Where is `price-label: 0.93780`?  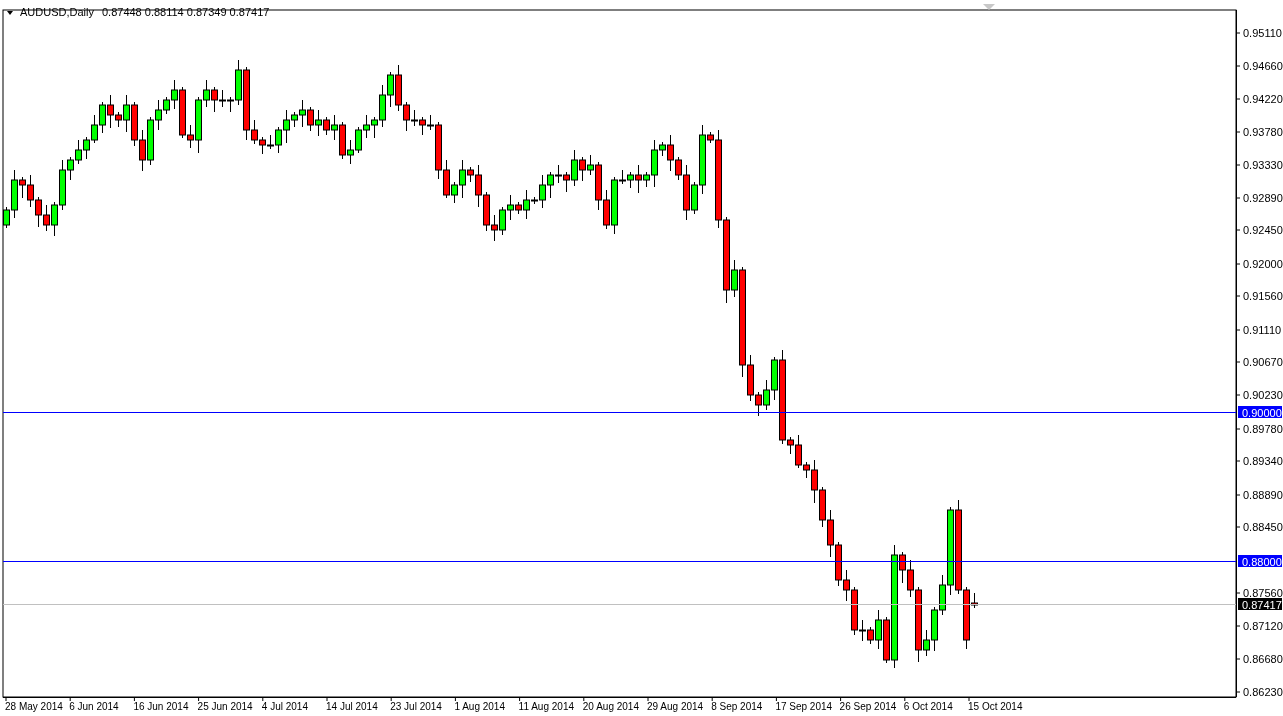 price-label: 0.93780 is located at coordinates (1263, 132).